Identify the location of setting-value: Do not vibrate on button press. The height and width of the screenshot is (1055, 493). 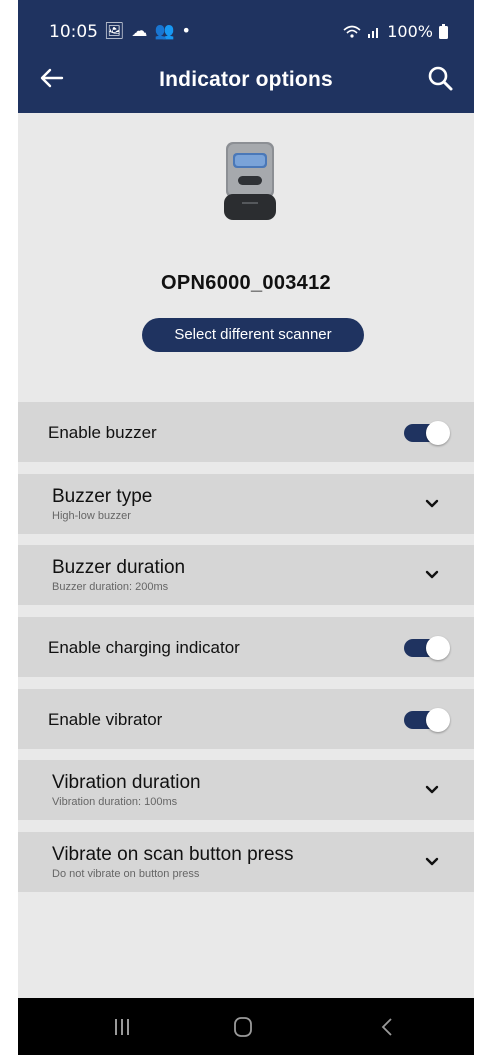
(126, 874).